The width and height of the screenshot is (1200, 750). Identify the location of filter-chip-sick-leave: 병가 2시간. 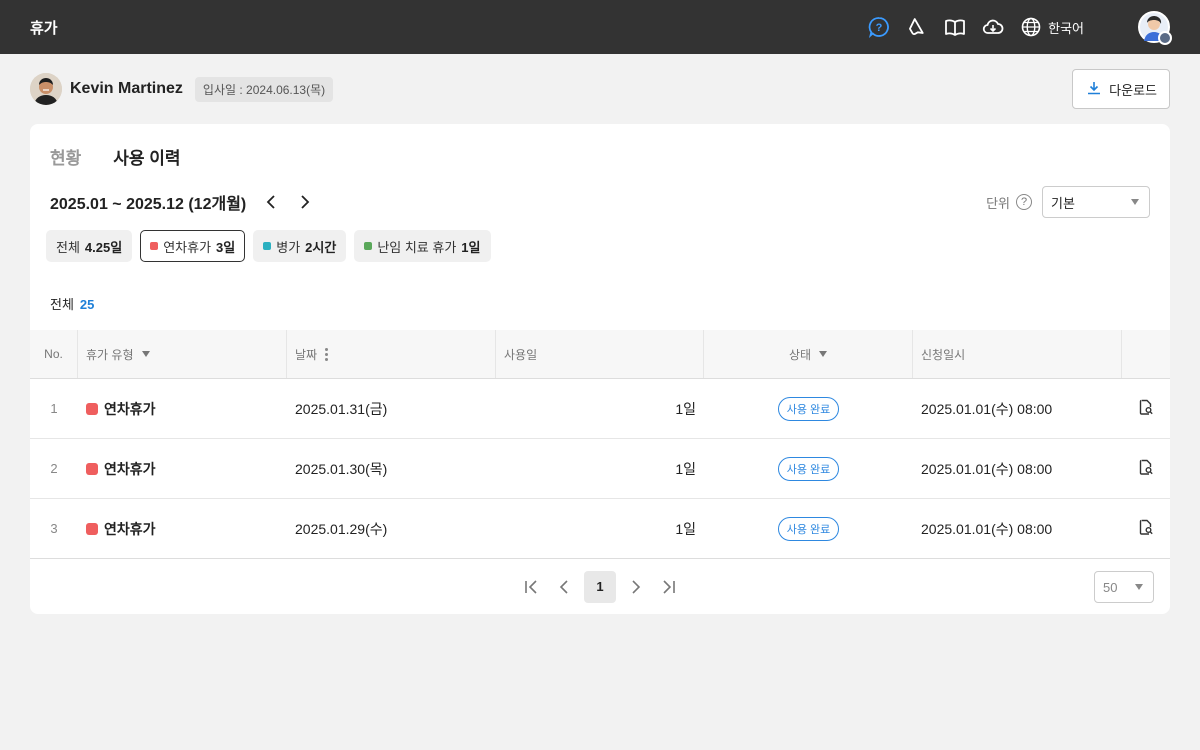
(300, 246).